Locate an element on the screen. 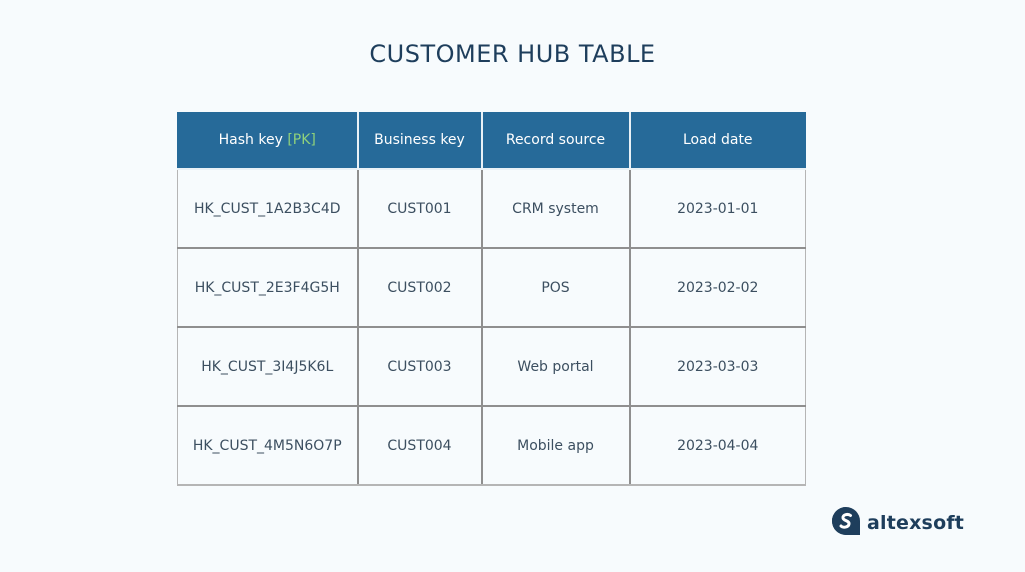  column-header-record-source: Record source is located at coordinates (555, 141).